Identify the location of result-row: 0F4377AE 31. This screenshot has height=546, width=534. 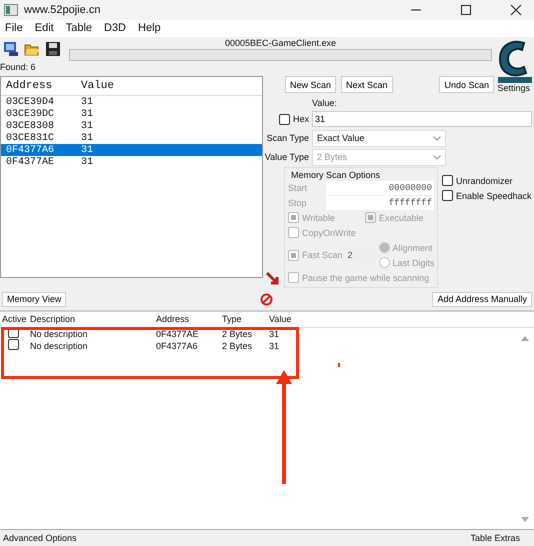
(131, 162).